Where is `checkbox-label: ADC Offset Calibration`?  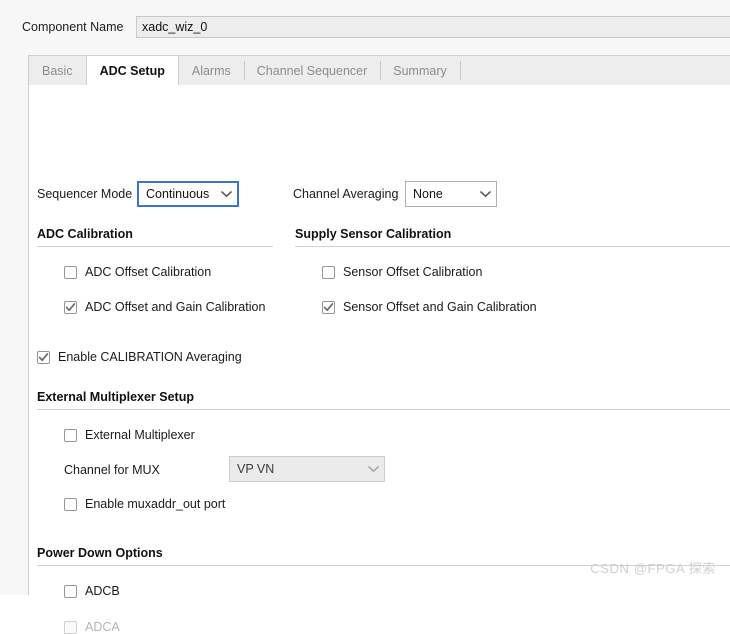
checkbox-label: ADC Offset Calibration is located at coordinates (148, 272).